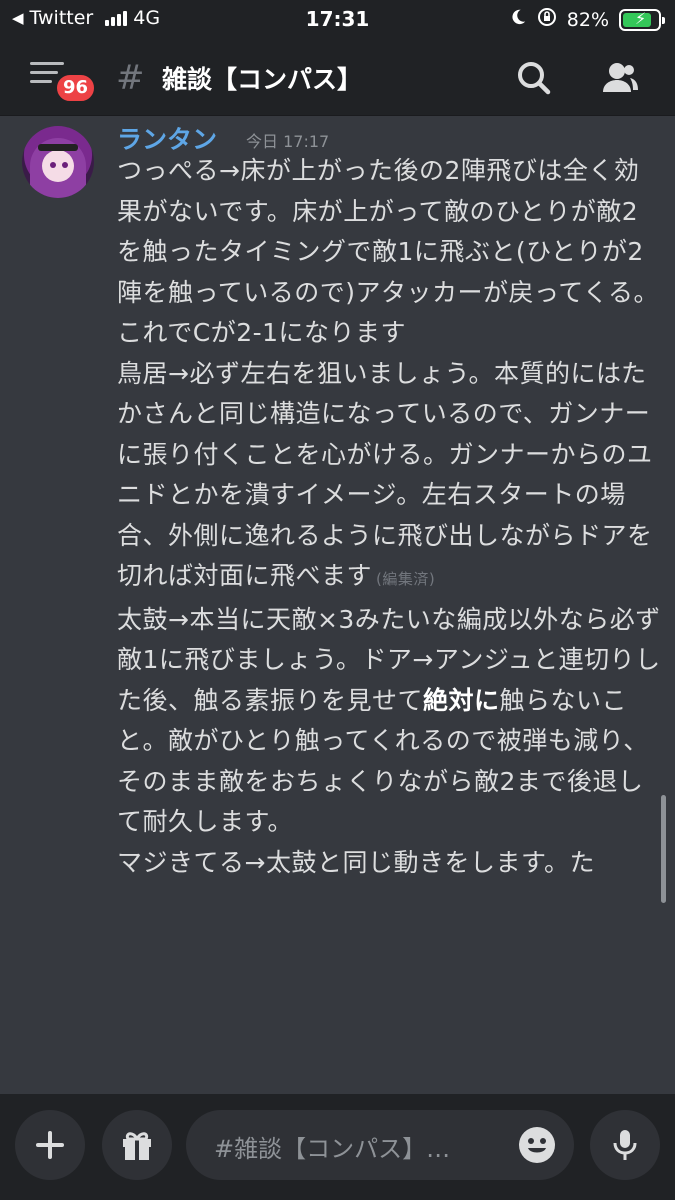 The width and height of the screenshot is (675, 1200). What do you see at coordinates (620, 78) in the screenshot?
I see `members-icon` at bounding box center [620, 78].